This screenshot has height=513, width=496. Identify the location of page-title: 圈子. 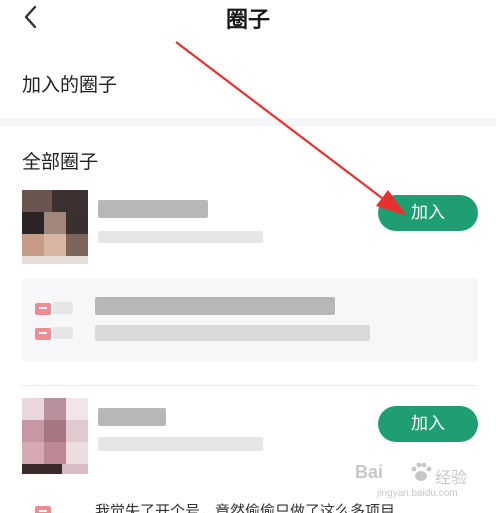
(247, 20).